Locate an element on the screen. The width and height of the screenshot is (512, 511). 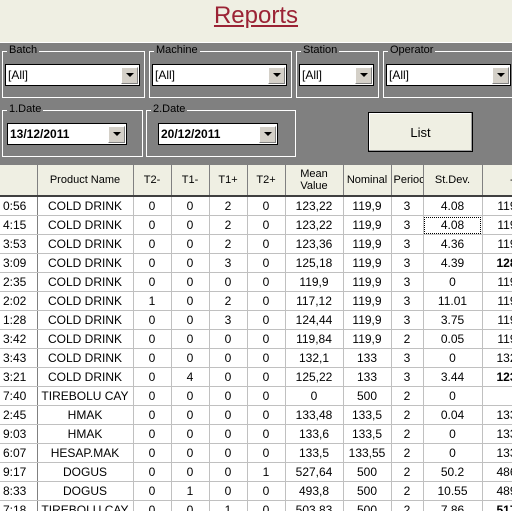
column-header-time is located at coordinates (19, 181).